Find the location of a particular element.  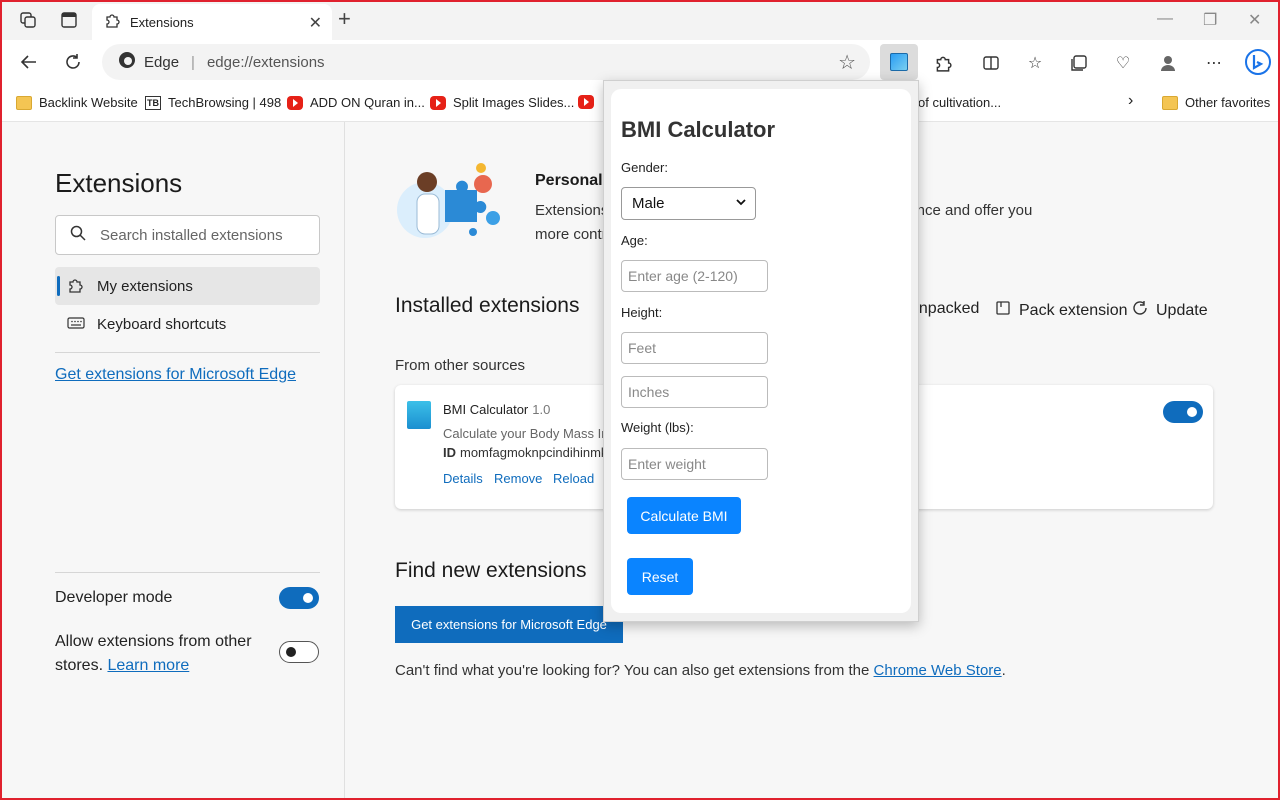

tab-extensions: Extensions ✕ is located at coordinates (212, 22).